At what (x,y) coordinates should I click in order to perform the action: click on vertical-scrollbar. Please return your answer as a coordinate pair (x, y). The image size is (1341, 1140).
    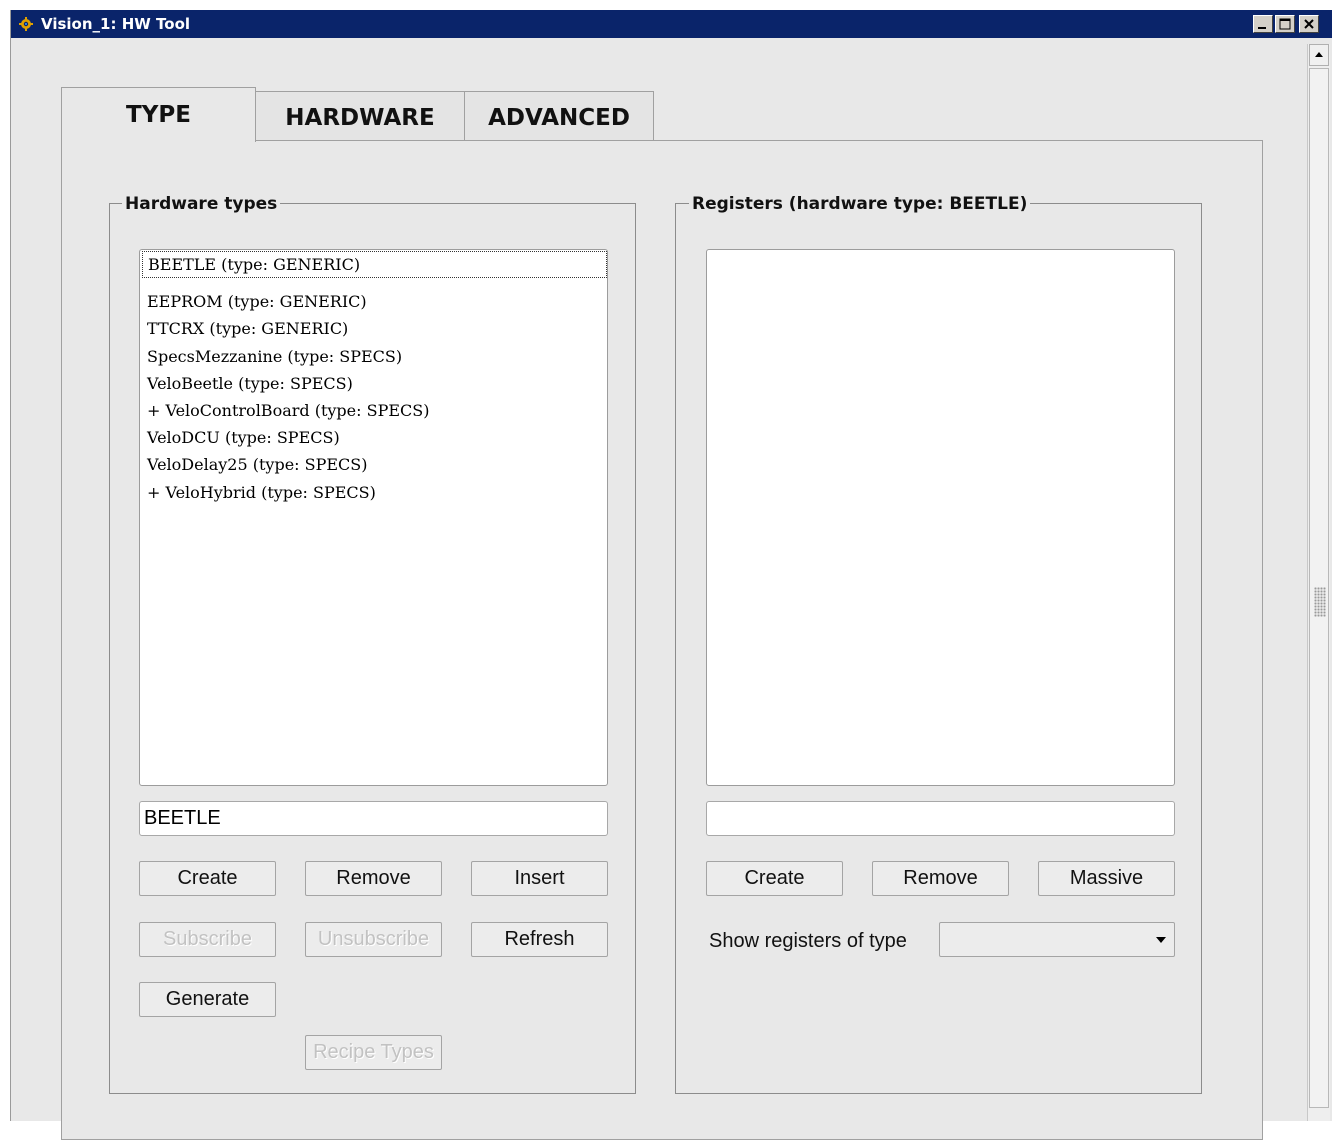
    Looking at the image, I should click on (1318, 582).